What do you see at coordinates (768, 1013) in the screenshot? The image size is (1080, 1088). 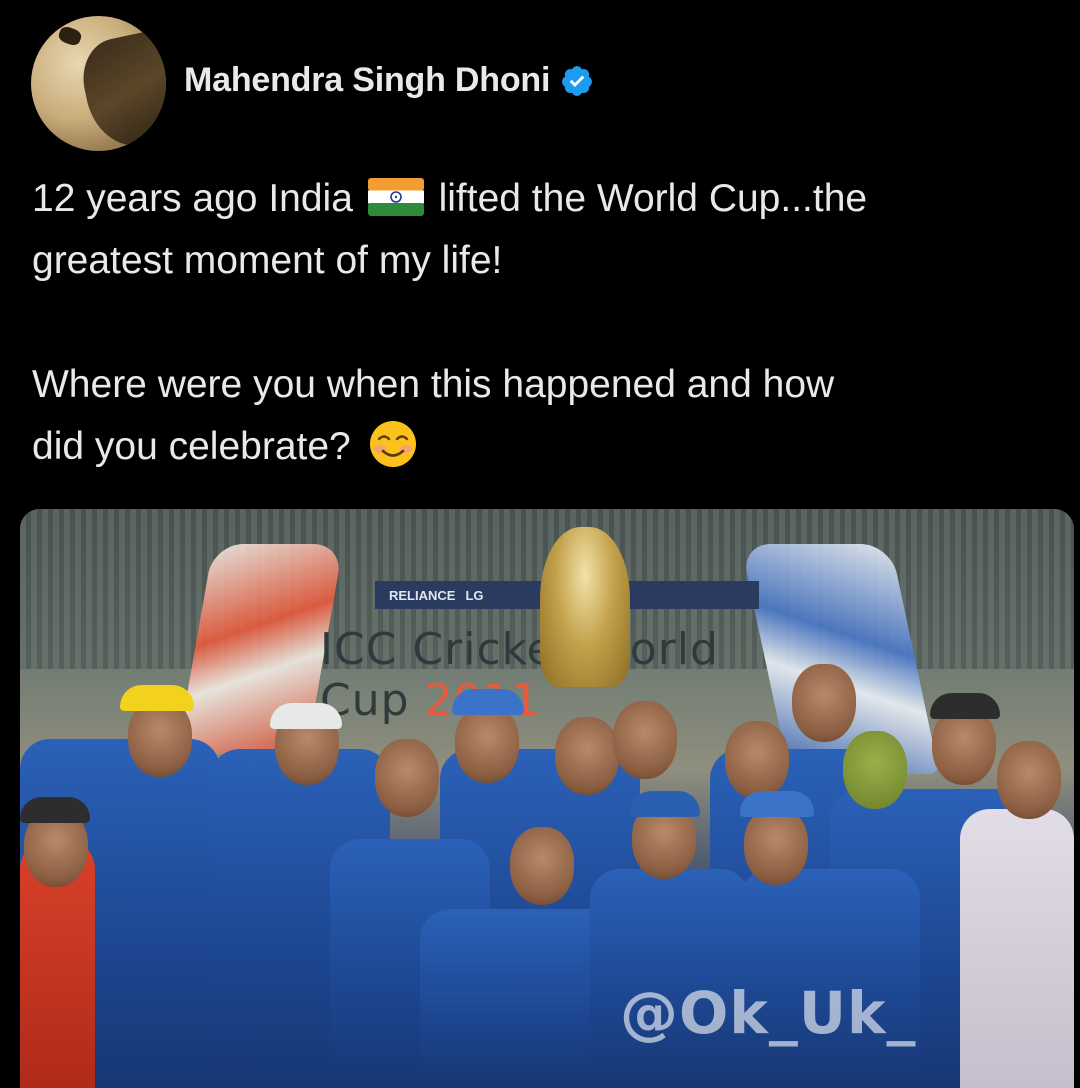 I see `image-watermark: @Ok_Uk_` at bounding box center [768, 1013].